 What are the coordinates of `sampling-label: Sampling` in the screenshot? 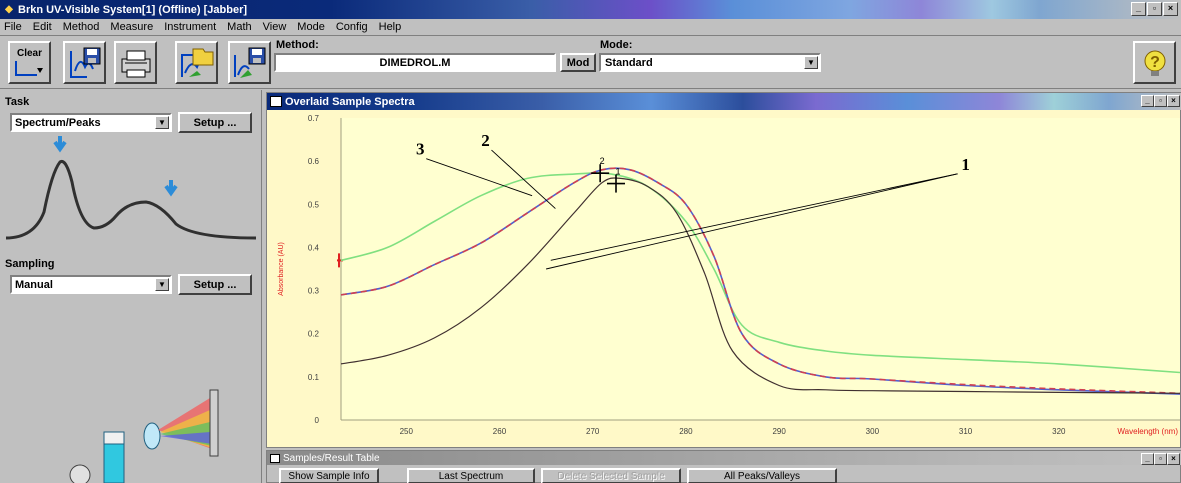 It's located at (30, 264).